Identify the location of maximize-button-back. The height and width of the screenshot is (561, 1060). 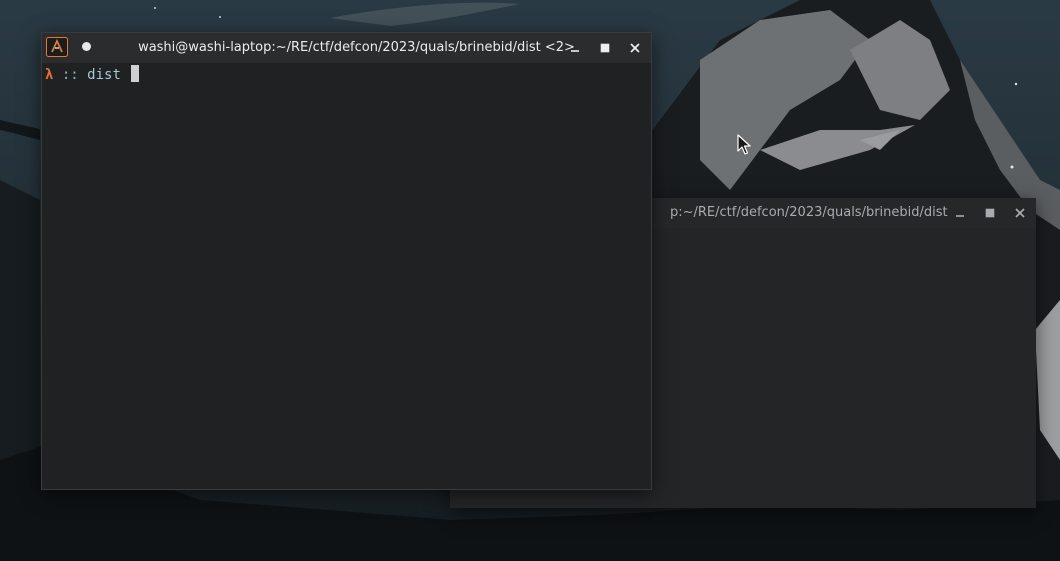
(990, 213).